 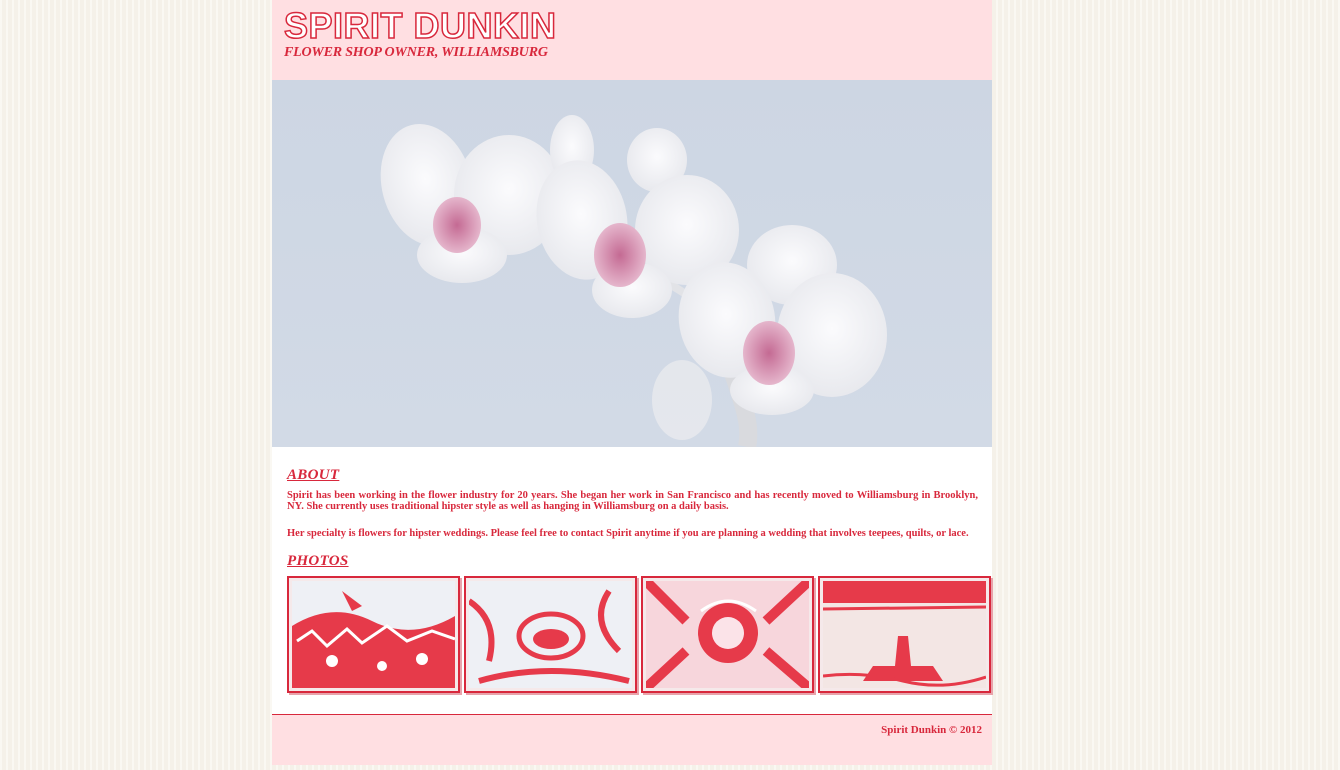 I want to click on copyright-text: Spirit Dunkin © 2012, so click(x=931, y=730).